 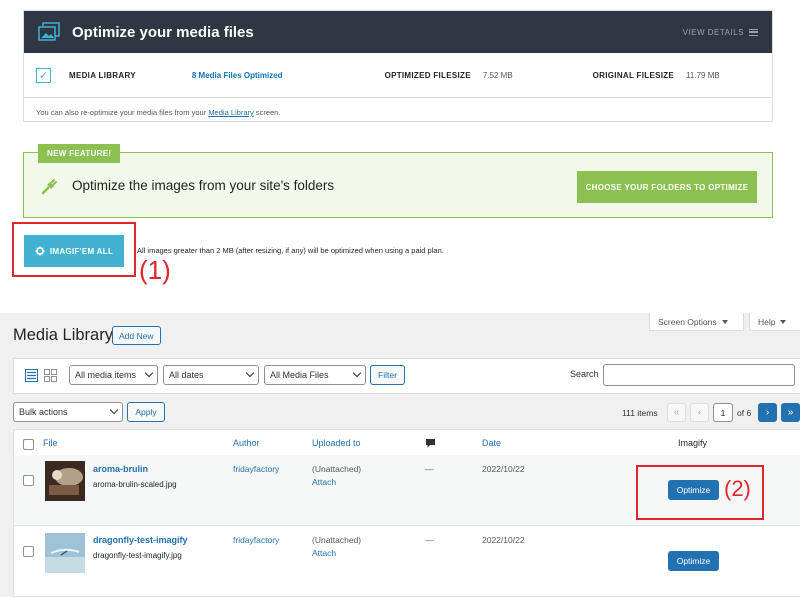 I want to click on original-filesize-value: 11.79 MB, so click(x=703, y=75).